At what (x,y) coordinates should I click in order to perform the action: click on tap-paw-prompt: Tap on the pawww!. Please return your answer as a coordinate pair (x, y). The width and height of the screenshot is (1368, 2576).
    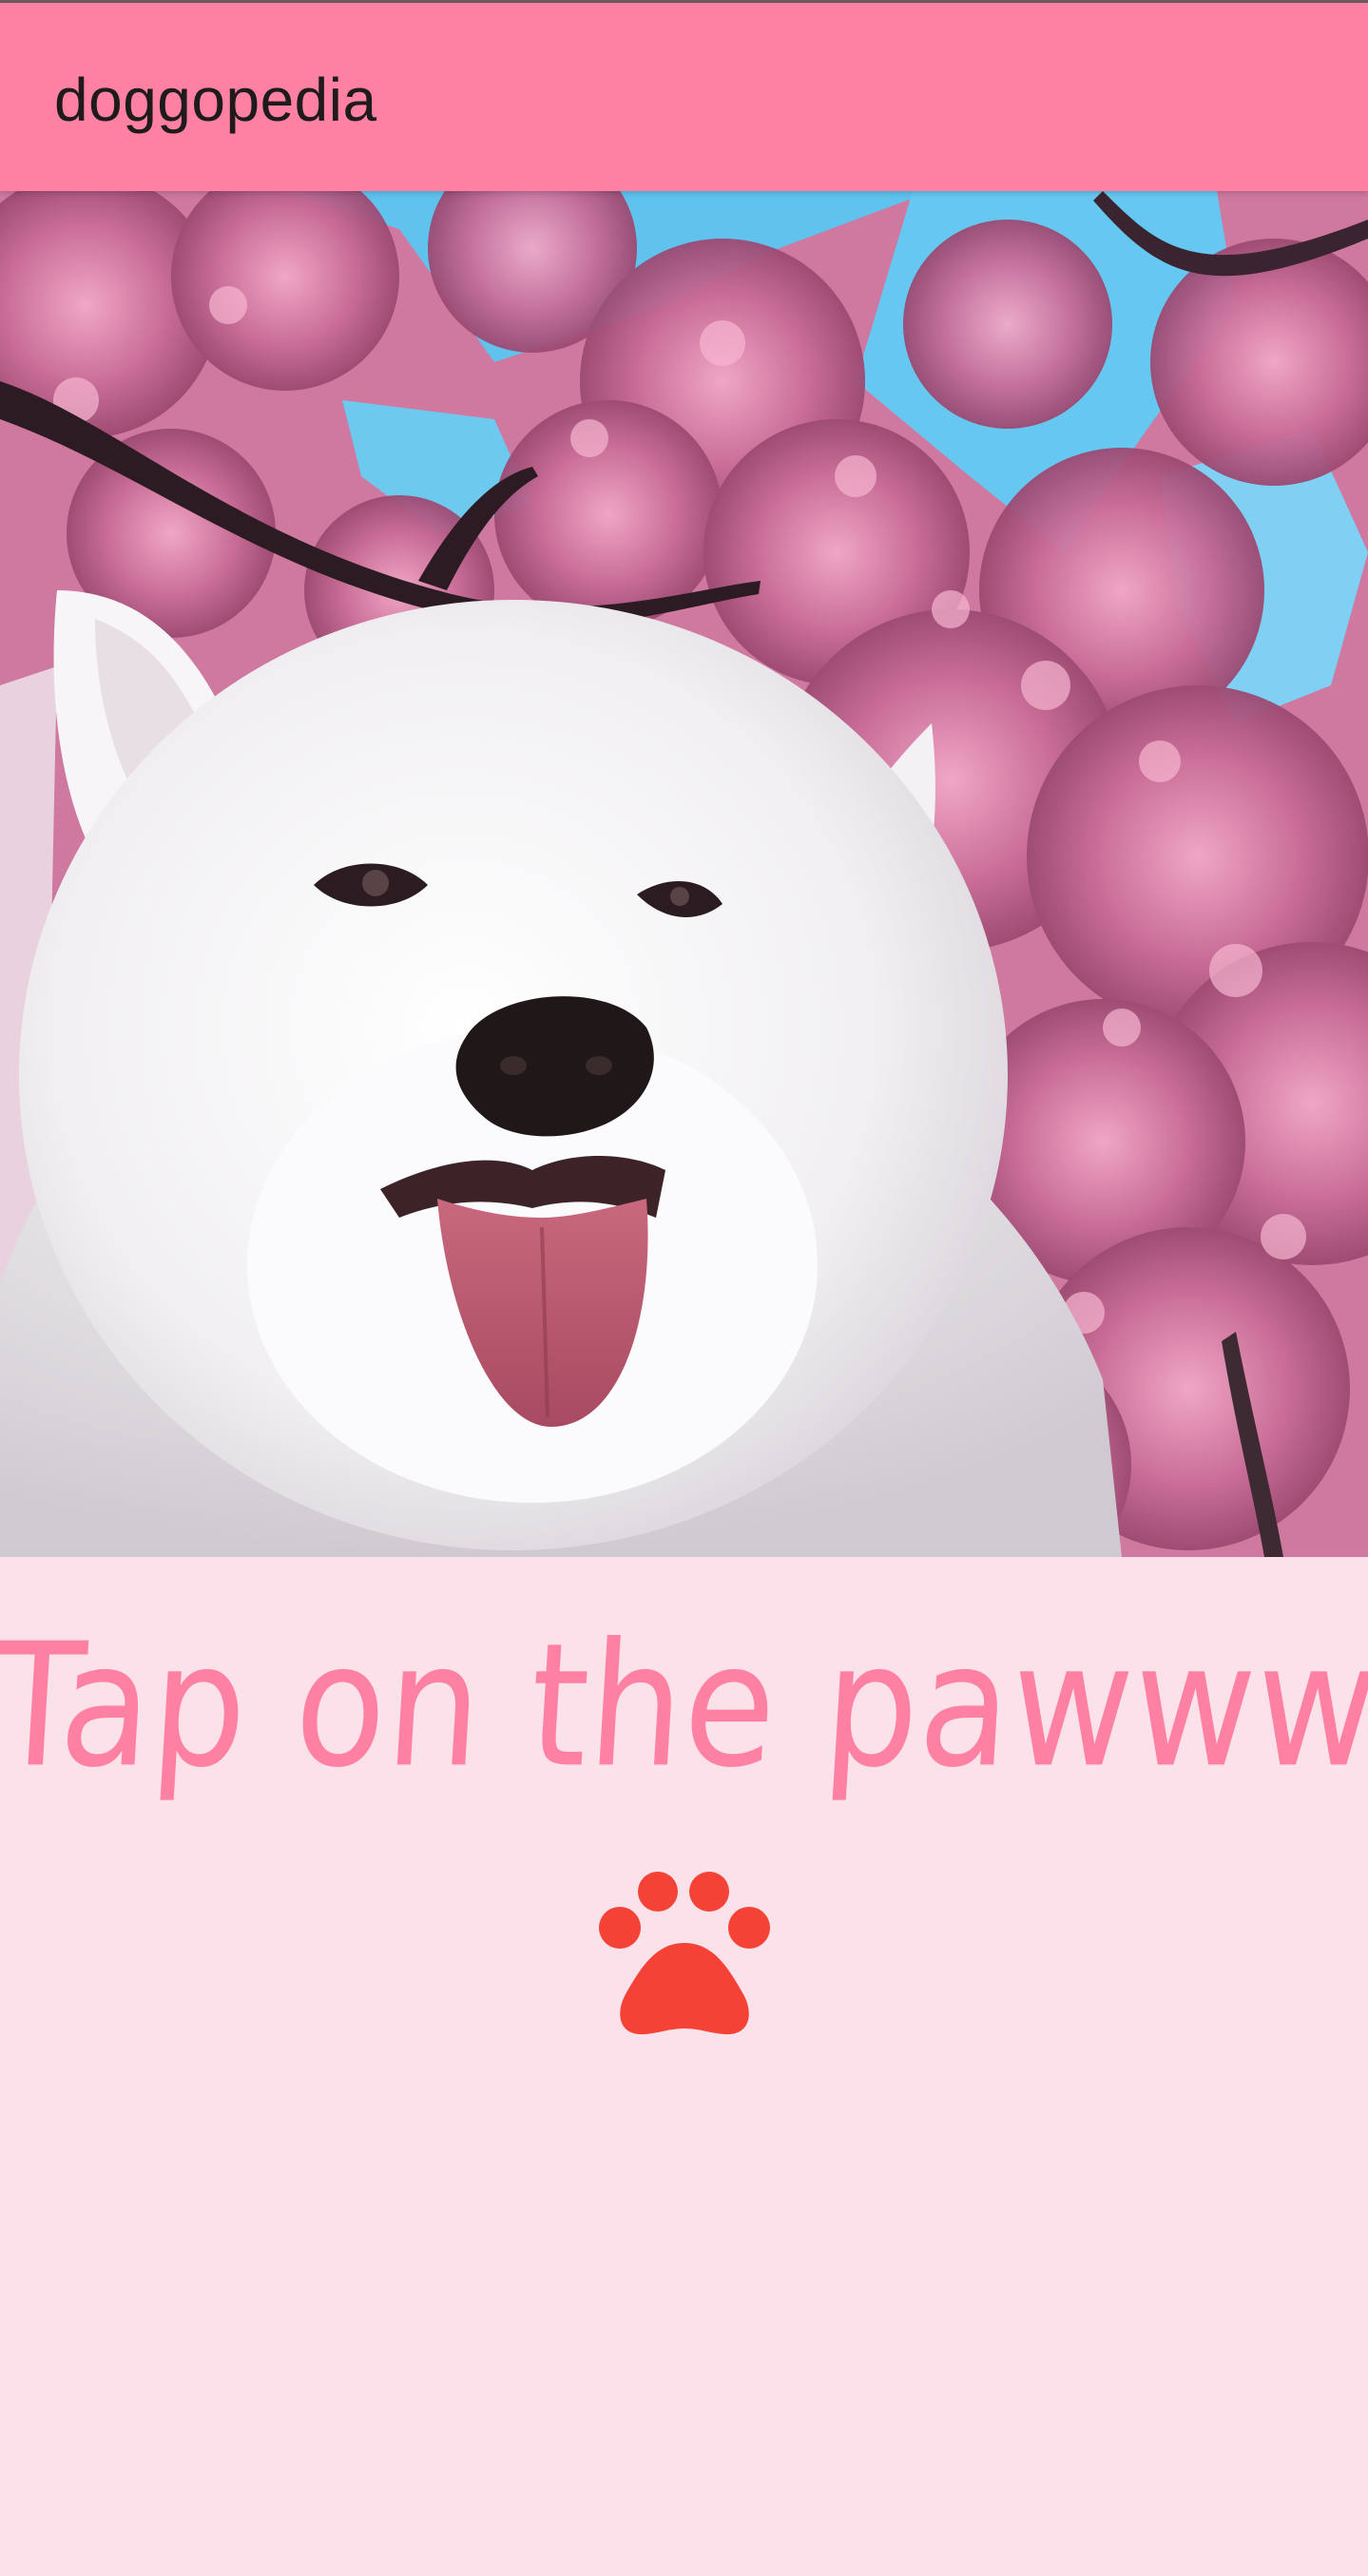
    Looking at the image, I should click on (684, 1705).